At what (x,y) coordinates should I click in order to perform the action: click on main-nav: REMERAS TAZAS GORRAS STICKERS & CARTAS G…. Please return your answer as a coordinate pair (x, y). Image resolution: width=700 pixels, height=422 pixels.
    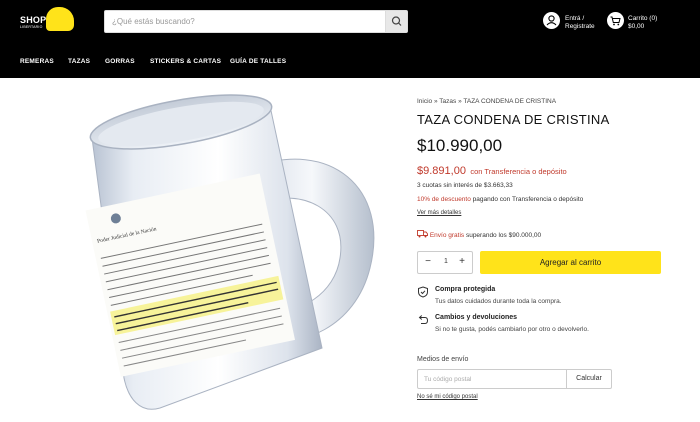
    Looking at the image, I should click on (350, 61).